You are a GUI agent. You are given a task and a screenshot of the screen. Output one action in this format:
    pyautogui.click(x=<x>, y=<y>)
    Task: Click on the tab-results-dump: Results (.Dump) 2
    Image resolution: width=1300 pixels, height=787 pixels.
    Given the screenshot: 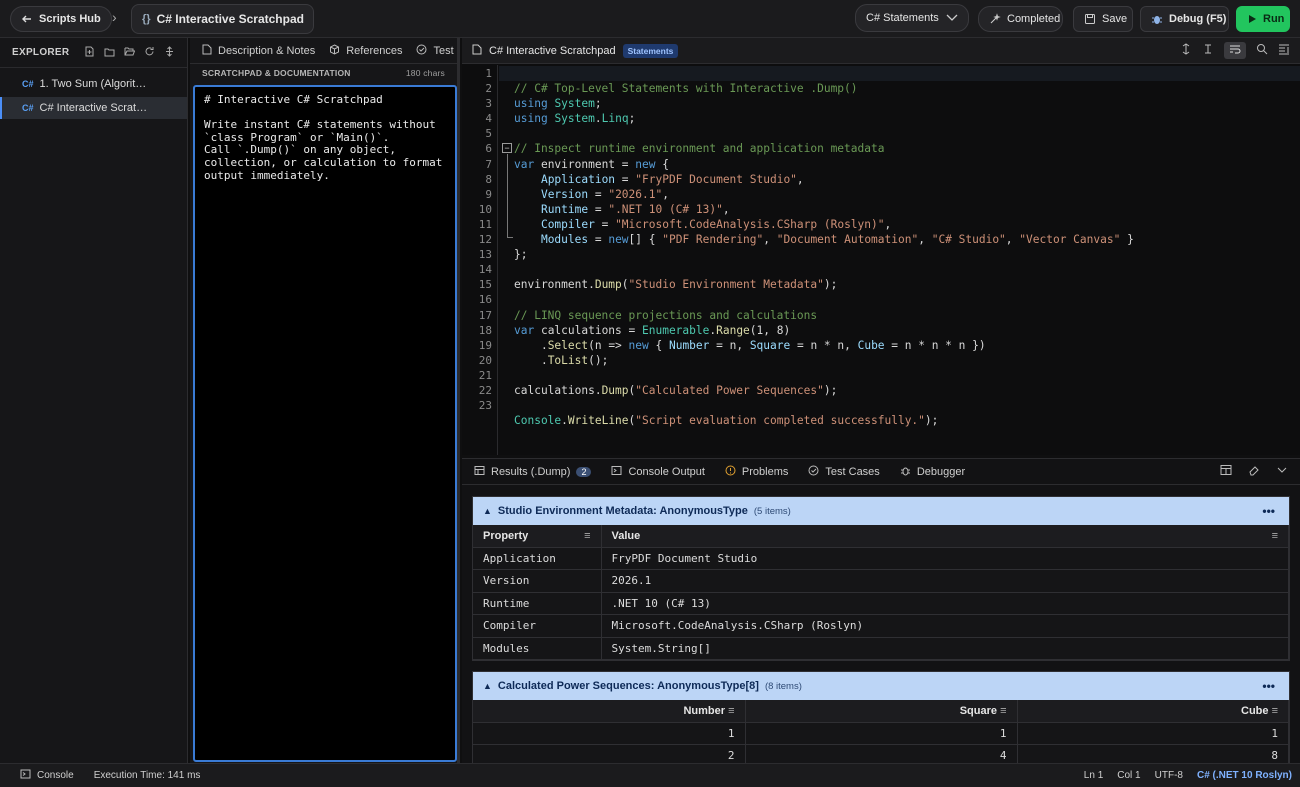 What is the action you would take?
    pyautogui.click(x=533, y=472)
    